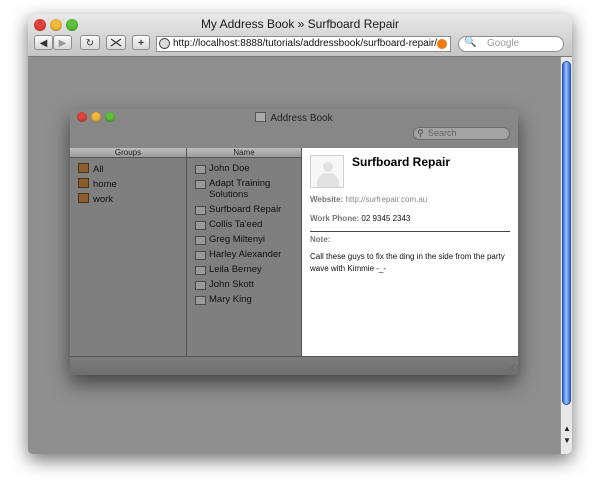  I want to click on ab-bottom-bar: ⟋, so click(294, 365).